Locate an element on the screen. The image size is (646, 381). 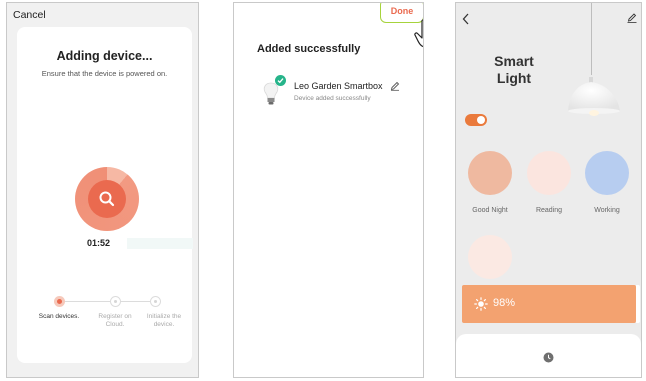
device-title-line2: Light is located at coordinates (514, 78).